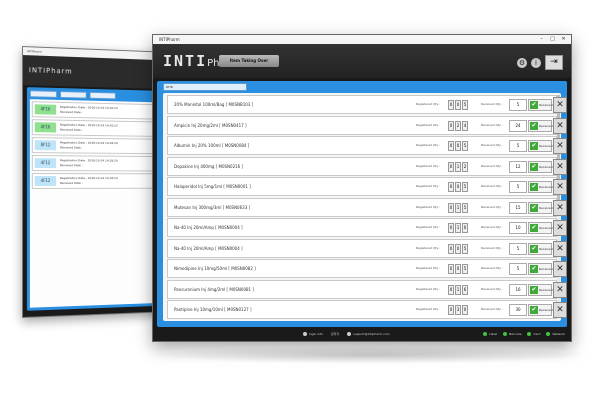  I want to click on received-qty-input: 15, so click(518, 207).